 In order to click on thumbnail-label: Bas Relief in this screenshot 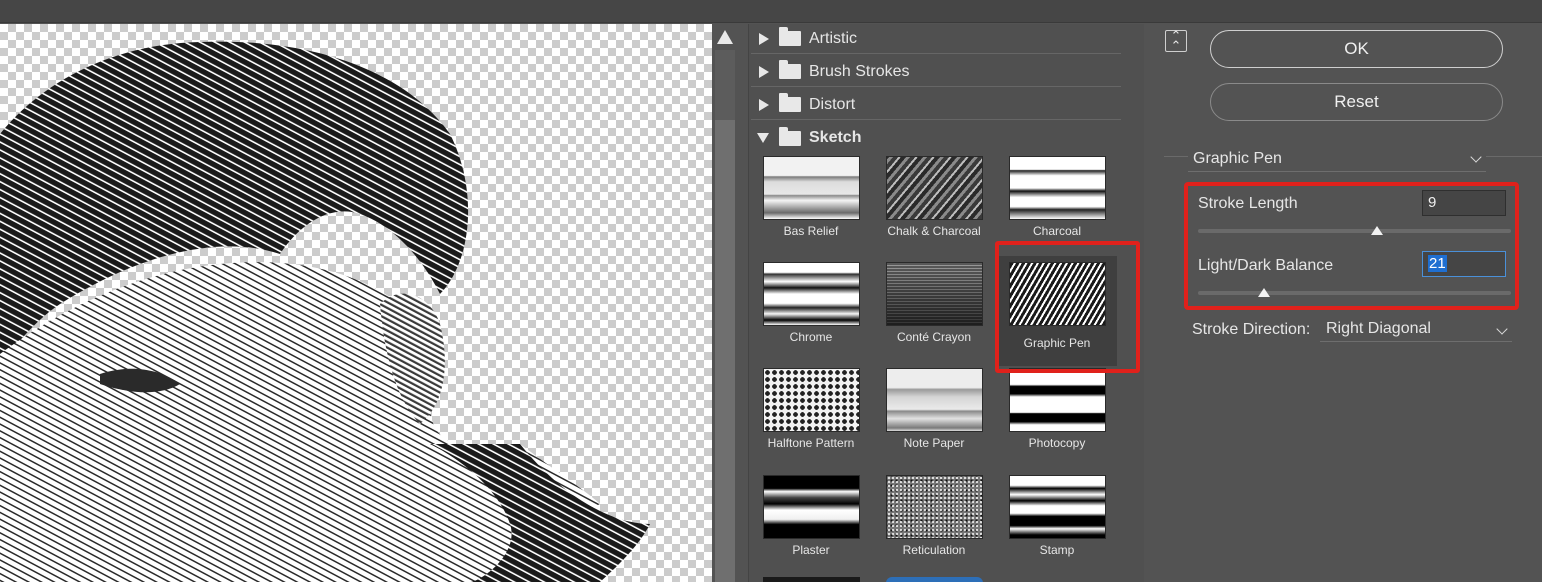, I will do `click(811, 231)`.